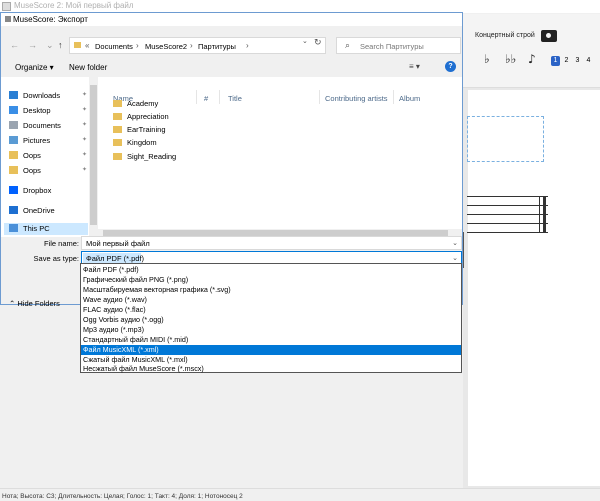 This screenshot has height=501, width=600. I want to click on search-icon: ⌕, so click(348, 45).